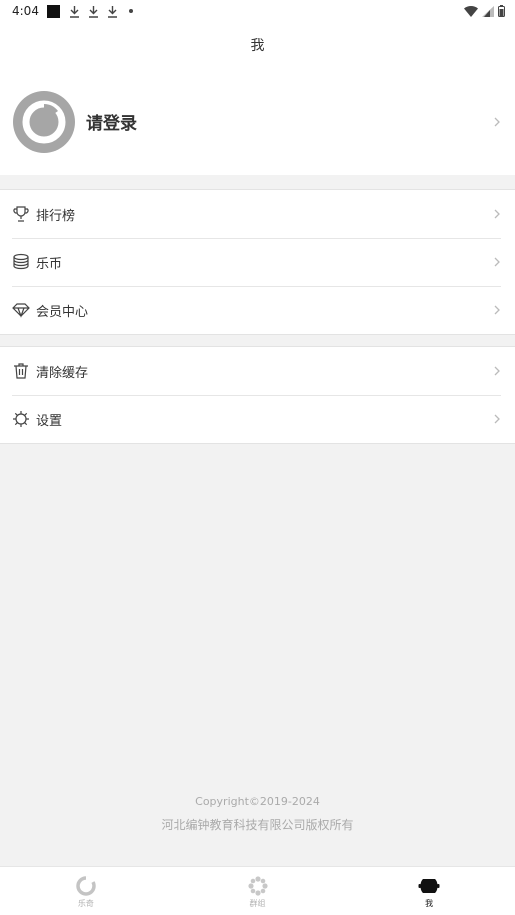 The height and width of the screenshot is (915, 515). Describe the element at coordinates (21, 371) in the screenshot. I see `trash-icon` at that location.